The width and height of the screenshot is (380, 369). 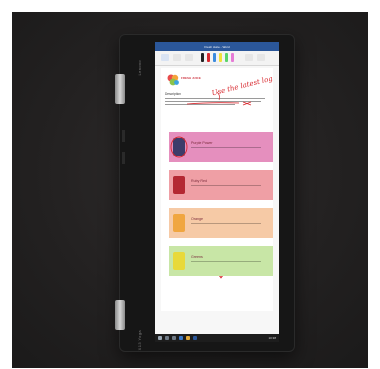 I want to click on card-title: Ruby Red, so click(x=199, y=181).